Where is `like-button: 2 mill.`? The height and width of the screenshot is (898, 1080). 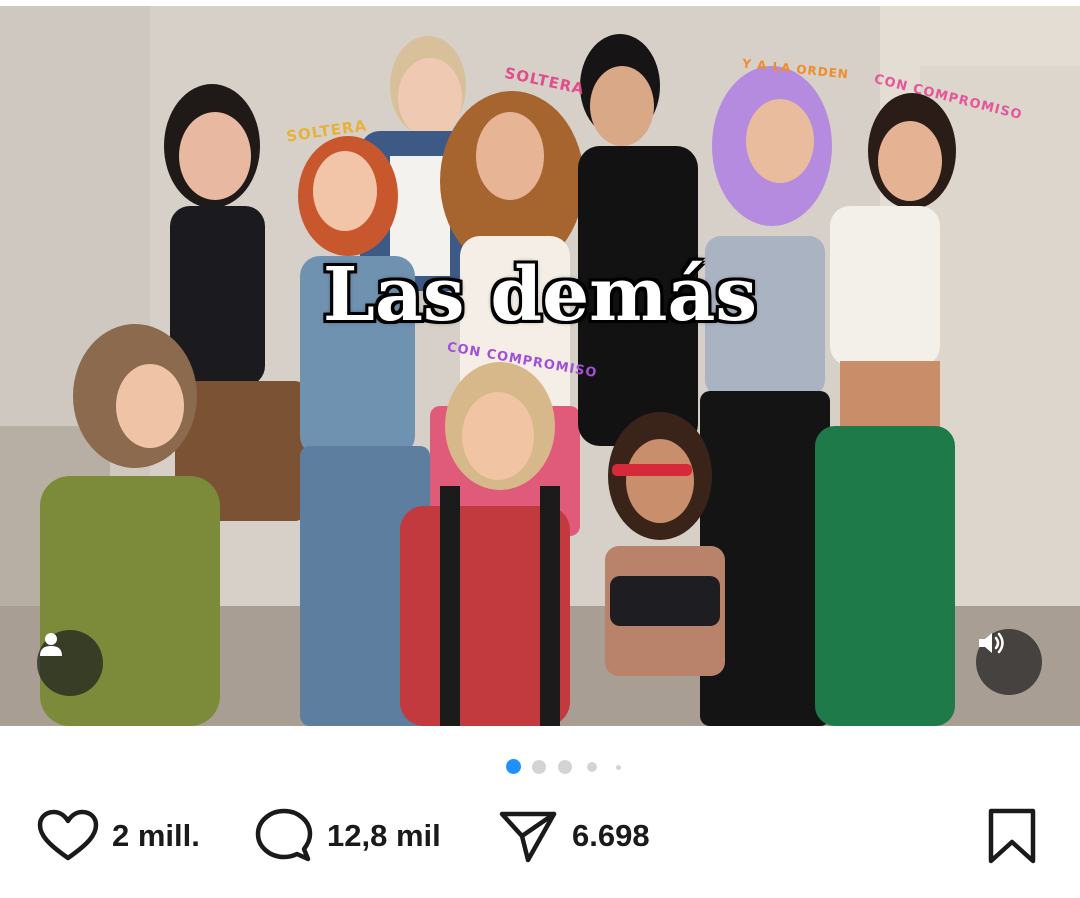 like-button: 2 mill. is located at coordinates (118, 836).